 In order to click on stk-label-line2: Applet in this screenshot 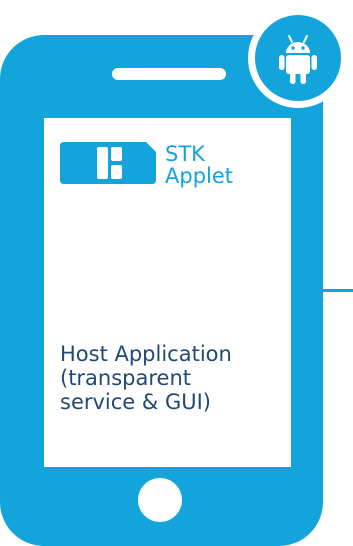, I will do `click(199, 176)`.